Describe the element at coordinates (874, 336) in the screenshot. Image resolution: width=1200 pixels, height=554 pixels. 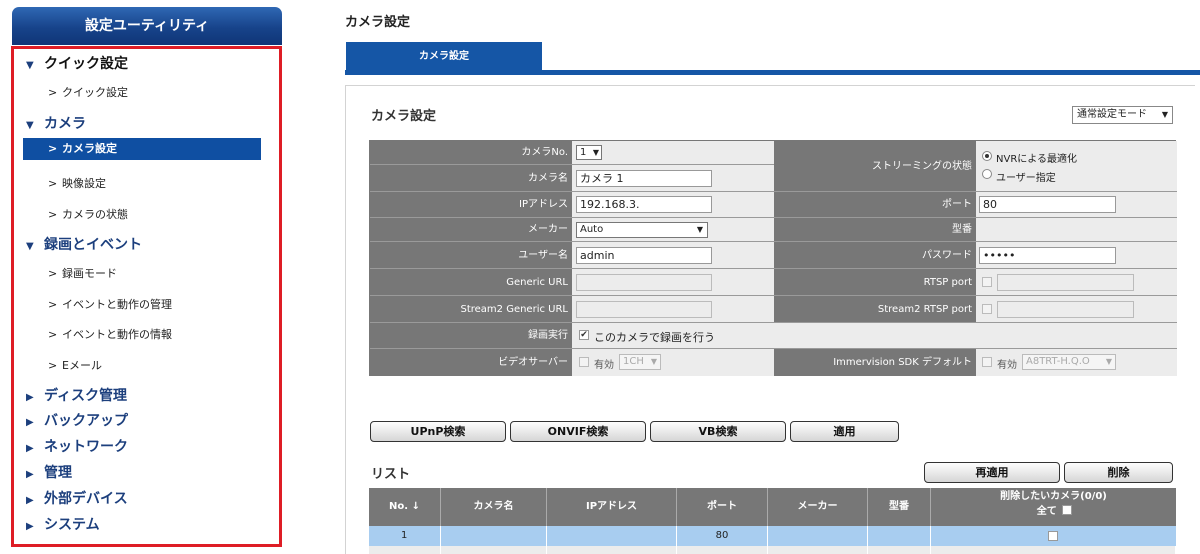
I see `record-cell: ✔ このカメラで録画を行う` at that location.